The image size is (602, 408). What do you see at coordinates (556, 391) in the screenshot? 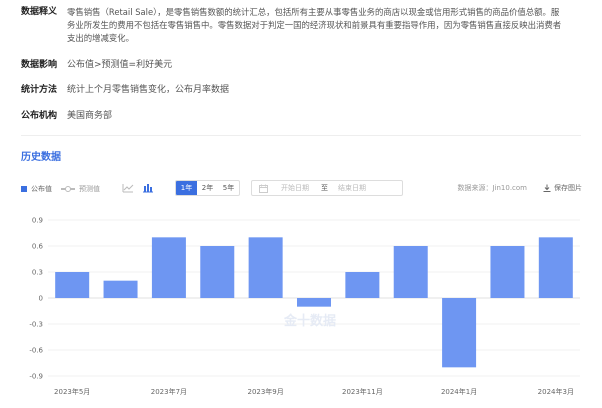
I see `x-tick-label: 2024年3月` at bounding box center [556, 391].